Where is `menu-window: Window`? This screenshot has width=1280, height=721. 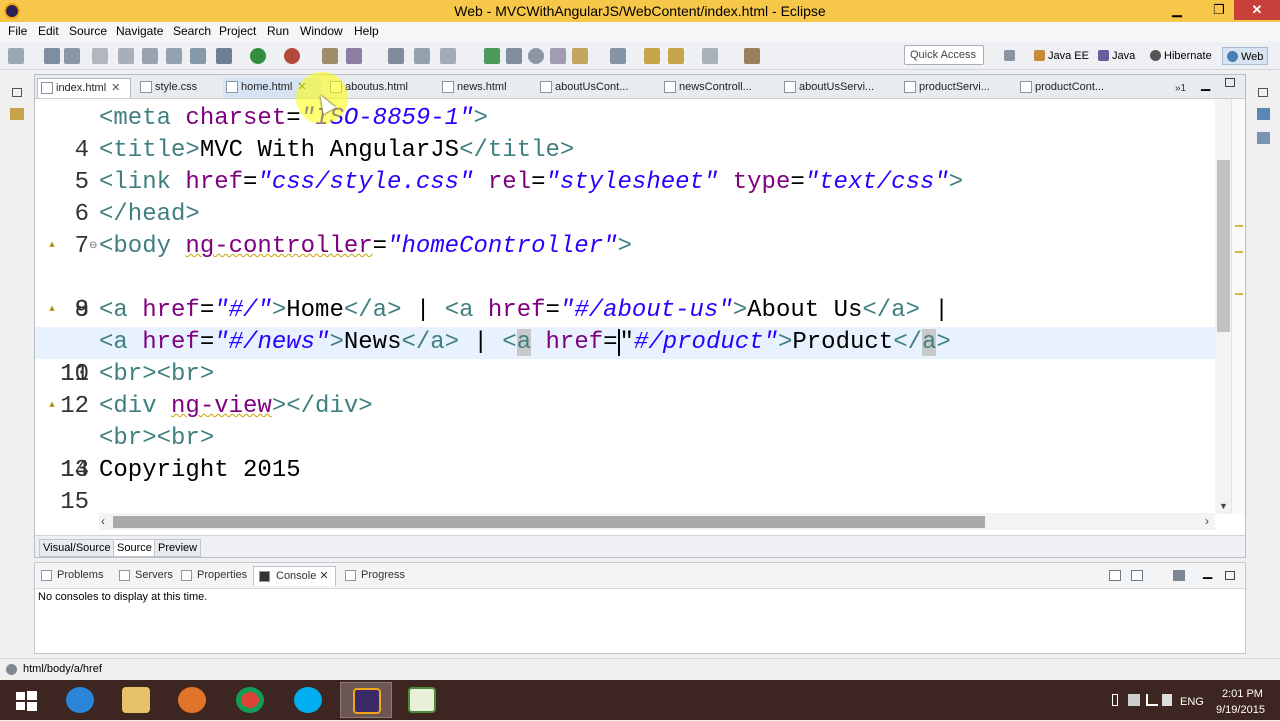
menu-window: Window is located at coordinates (321, 31).